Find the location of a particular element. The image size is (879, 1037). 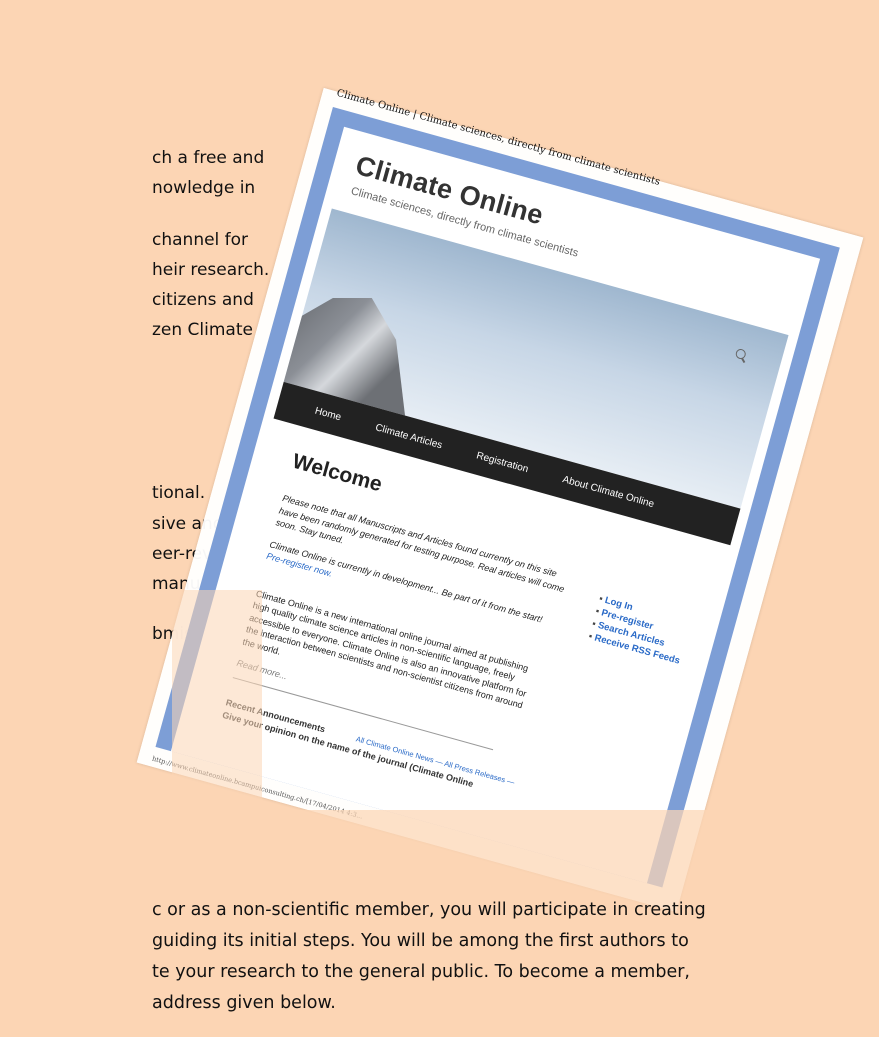

nav-climate-articles: Climate Articles is located at coordinates (408, 436).